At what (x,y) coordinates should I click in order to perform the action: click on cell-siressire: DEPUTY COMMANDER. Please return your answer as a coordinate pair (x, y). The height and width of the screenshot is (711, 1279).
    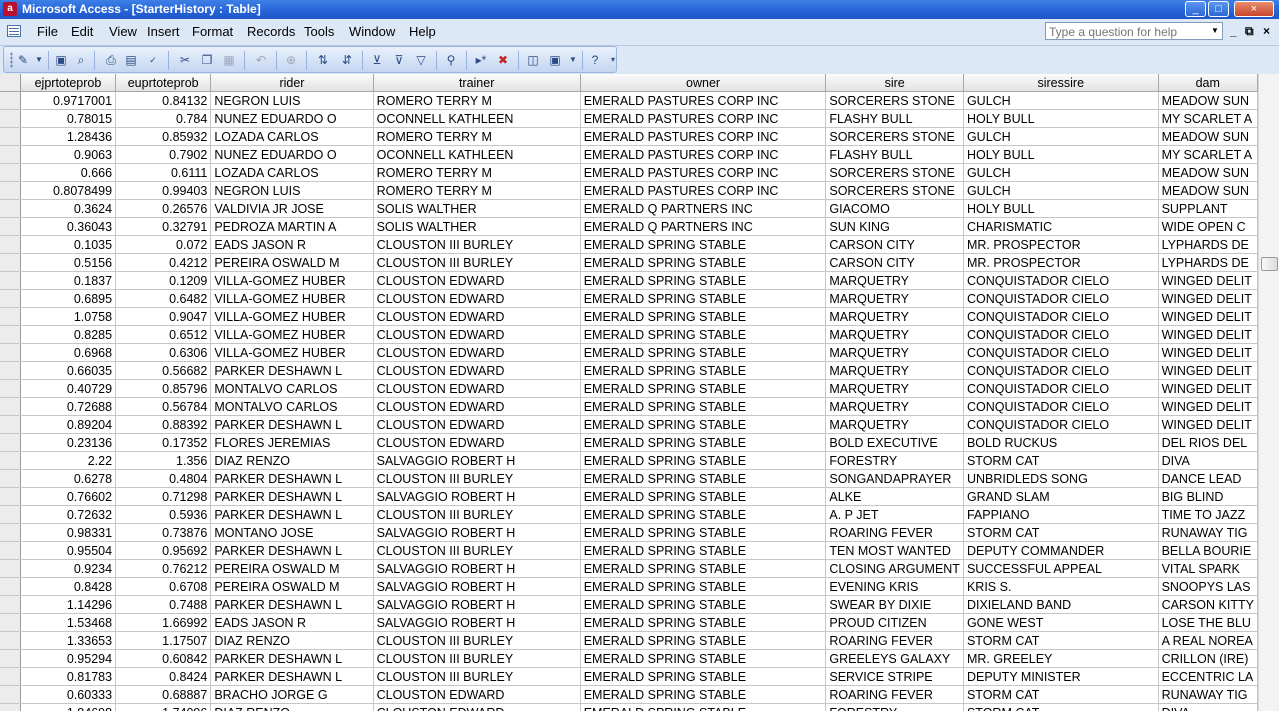
    Looking at the image, I should click on (1061, 550).